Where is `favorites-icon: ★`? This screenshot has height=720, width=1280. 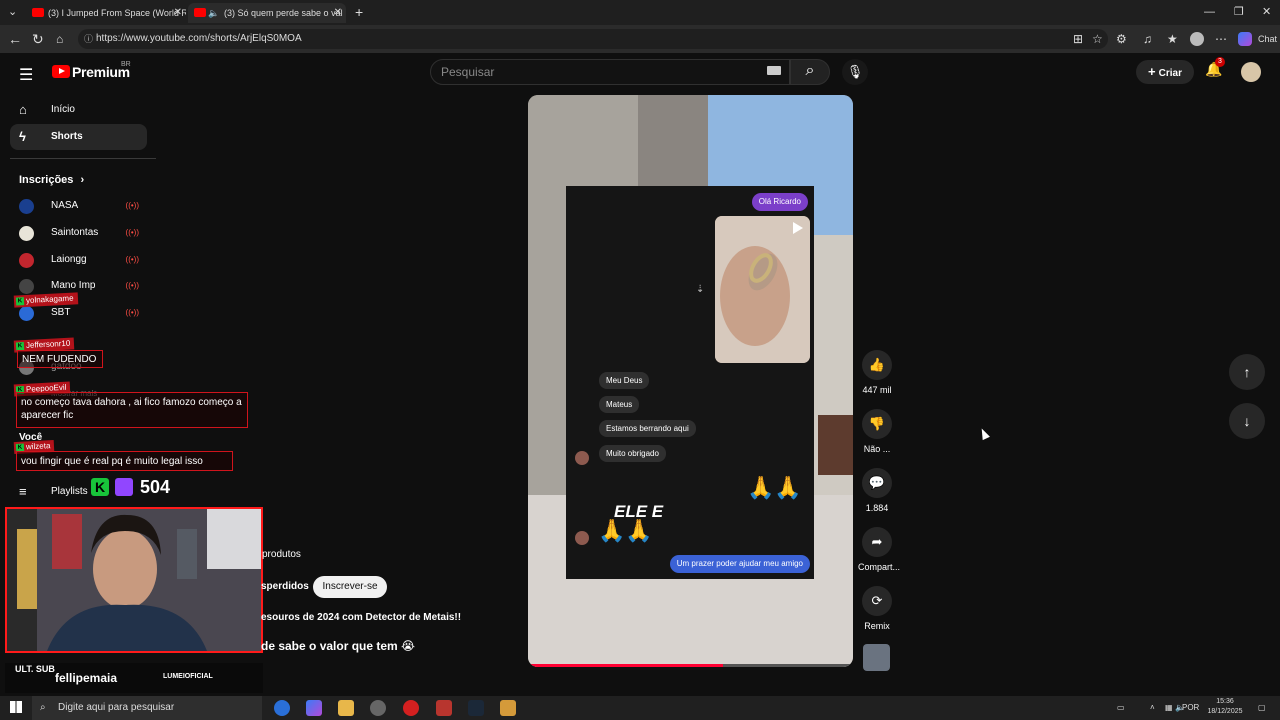
favorites-icon: ★ is located at coordinates (1172, 39).